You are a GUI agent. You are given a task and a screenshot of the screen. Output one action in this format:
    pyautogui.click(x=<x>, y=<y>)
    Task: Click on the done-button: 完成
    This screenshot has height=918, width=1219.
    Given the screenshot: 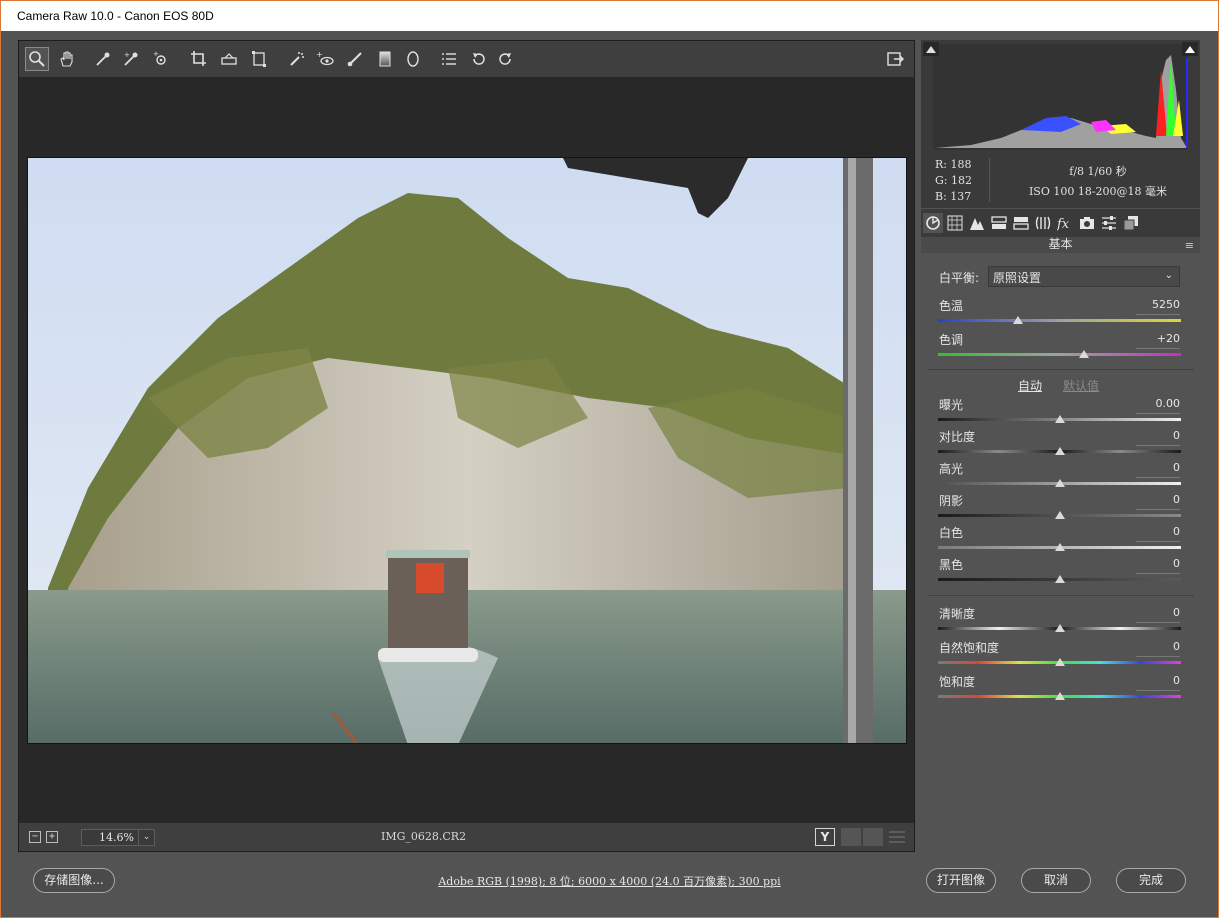 What is the action you would take?
    pyautogui.click(x=1151, y=880)
    